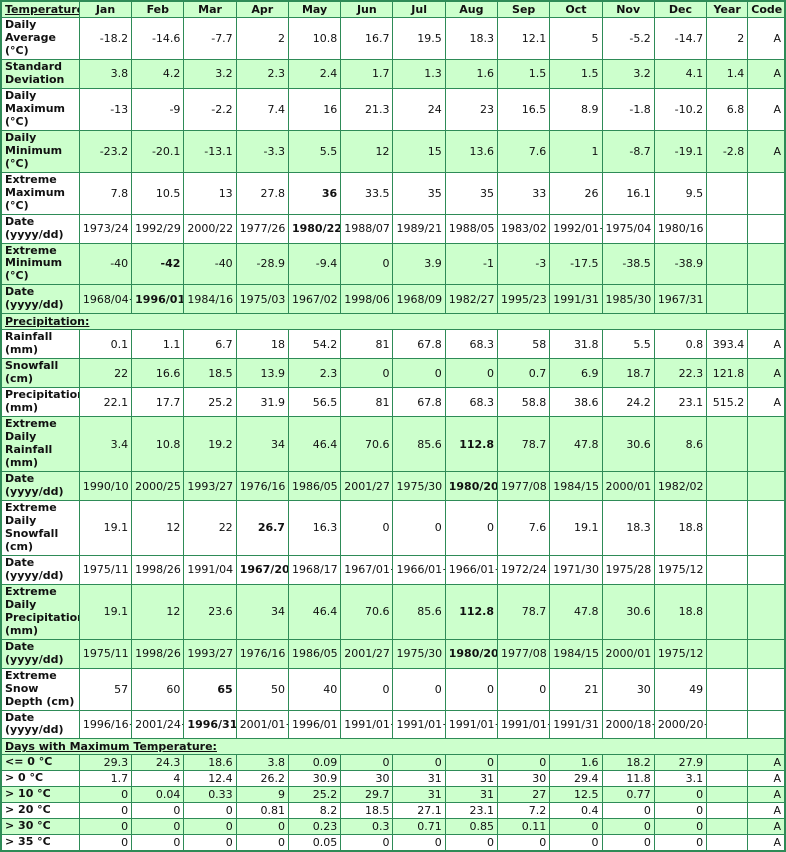  Describe the element at coordinates (628, 38) in the screenshot. I see `cell-nov: -5.2` at that location.